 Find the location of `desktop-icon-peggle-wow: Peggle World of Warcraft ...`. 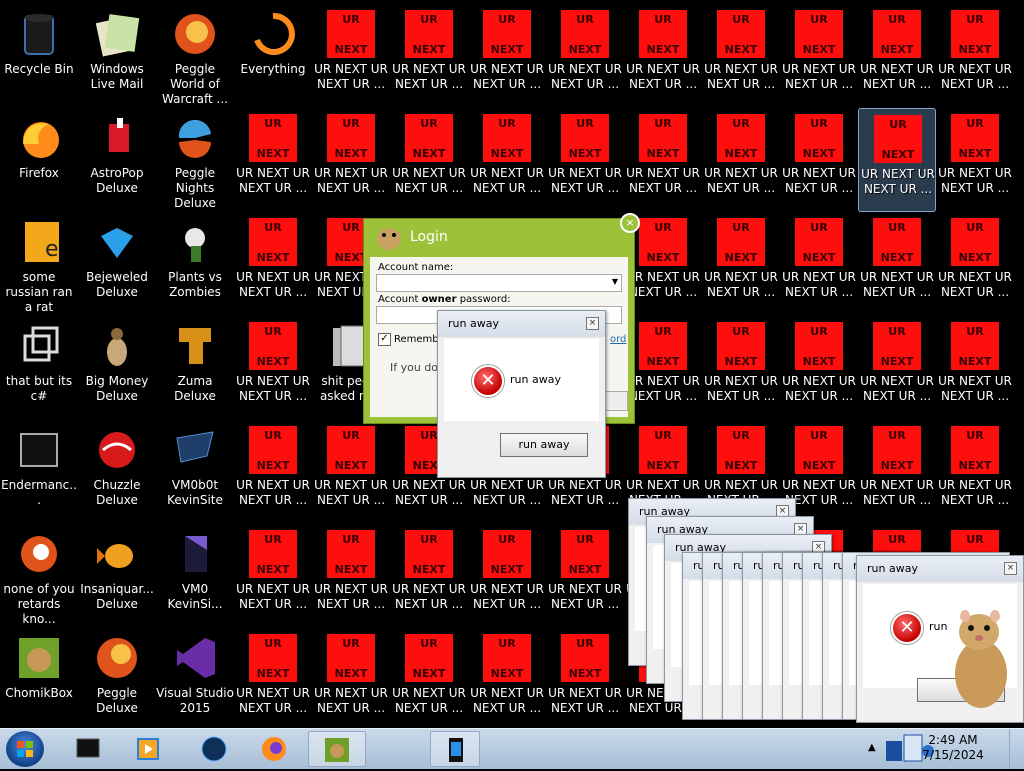

desktop-icon-peggle-wow: Peggle World of Warcraft ... is located at coordinates (195, 56).